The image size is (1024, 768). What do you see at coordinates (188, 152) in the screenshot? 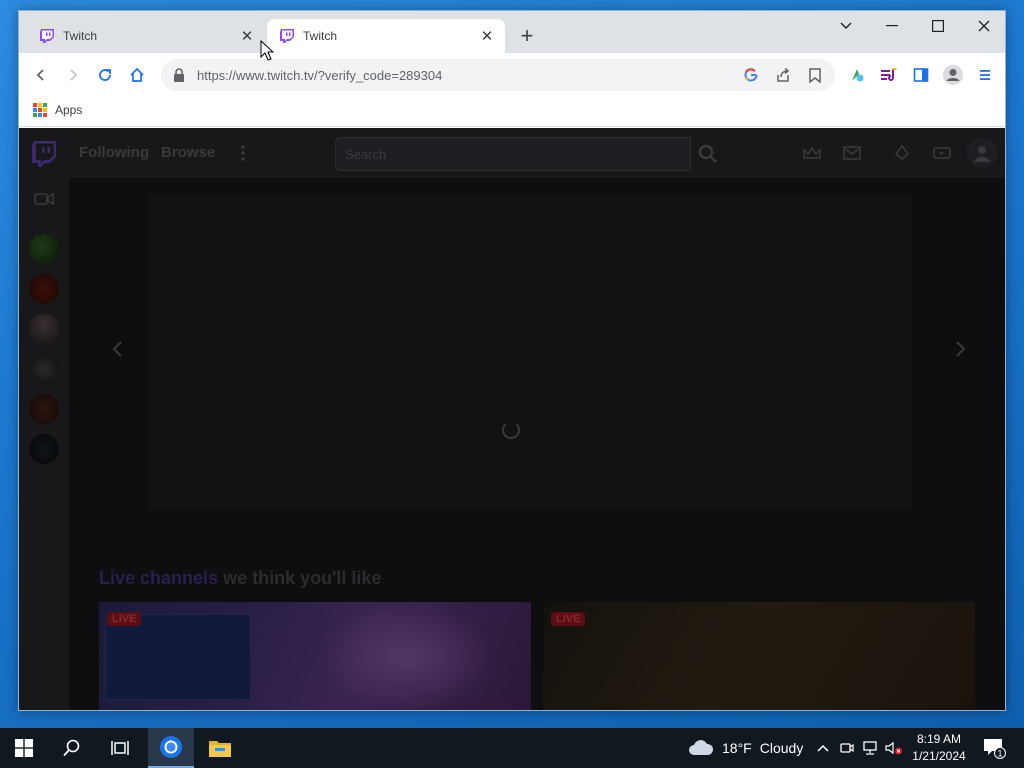
I see `nav-browse: Browse` at bounding box center [188, 152].